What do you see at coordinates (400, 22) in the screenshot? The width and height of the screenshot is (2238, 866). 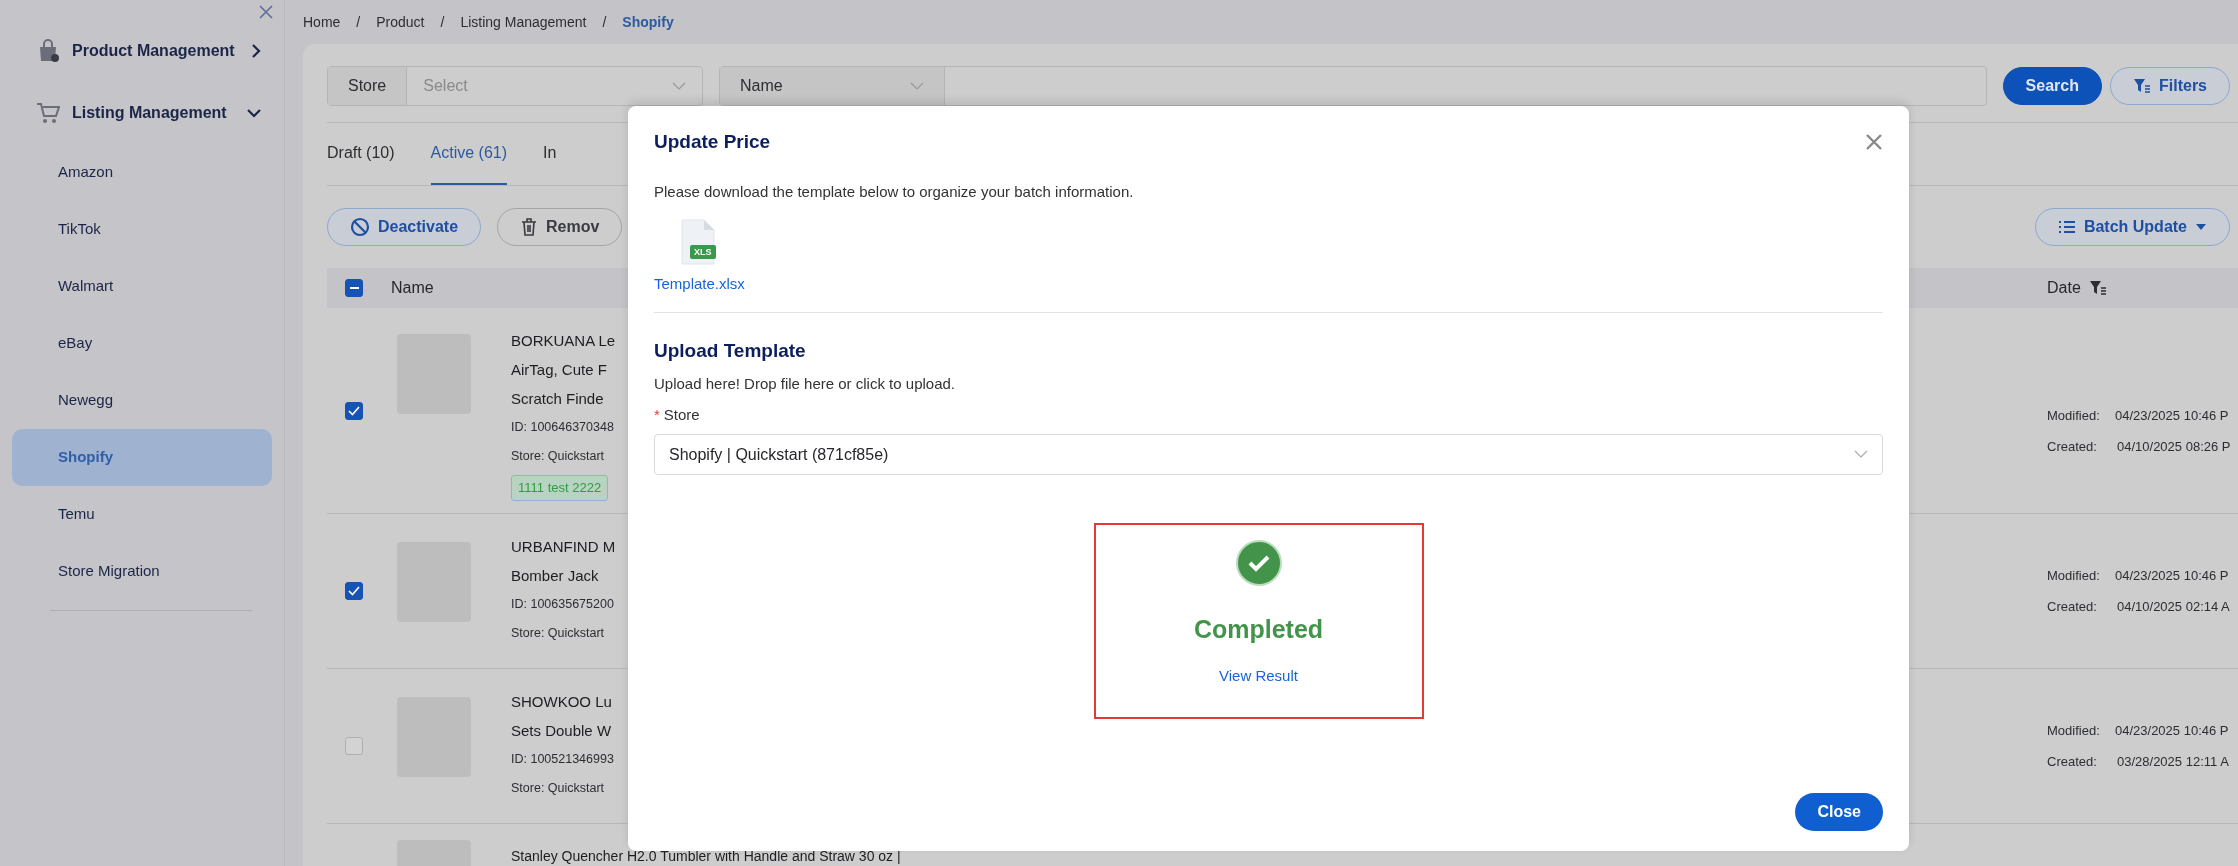 I see `breadcrumb-link: Product` at bounding box center [400, 22].